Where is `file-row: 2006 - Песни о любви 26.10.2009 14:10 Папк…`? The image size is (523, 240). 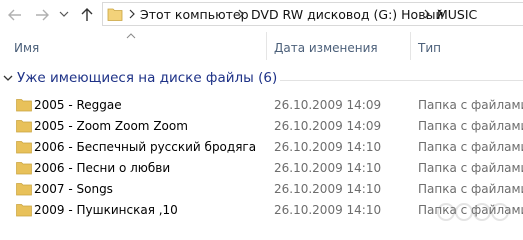 file-row: 2006 - Песни о любви 26.10.2009 14:10 Папк… is located at coordinates (261, 168).